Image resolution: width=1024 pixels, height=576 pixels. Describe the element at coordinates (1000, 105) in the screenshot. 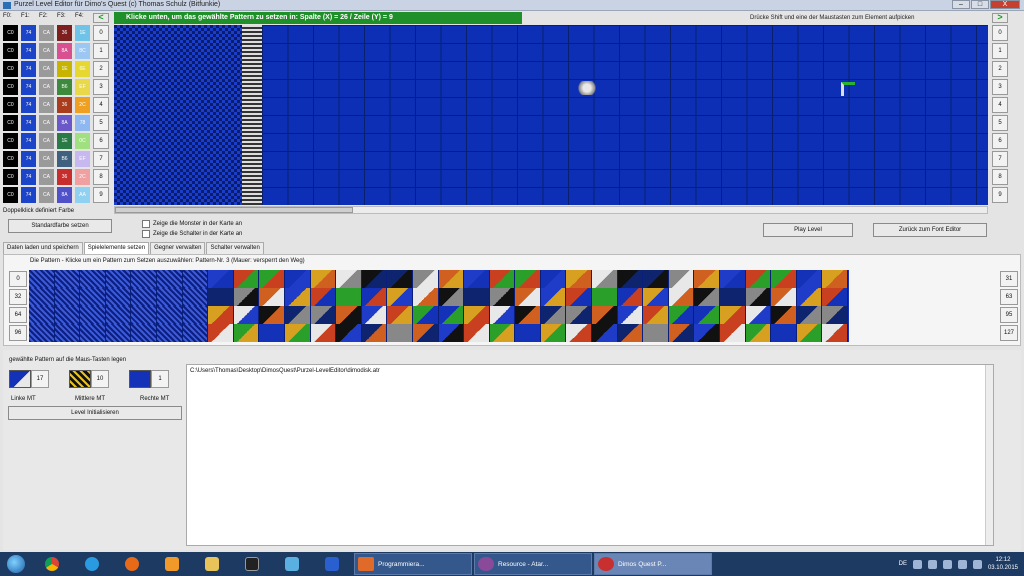

I see `map-row-index-button: 4` at that location.